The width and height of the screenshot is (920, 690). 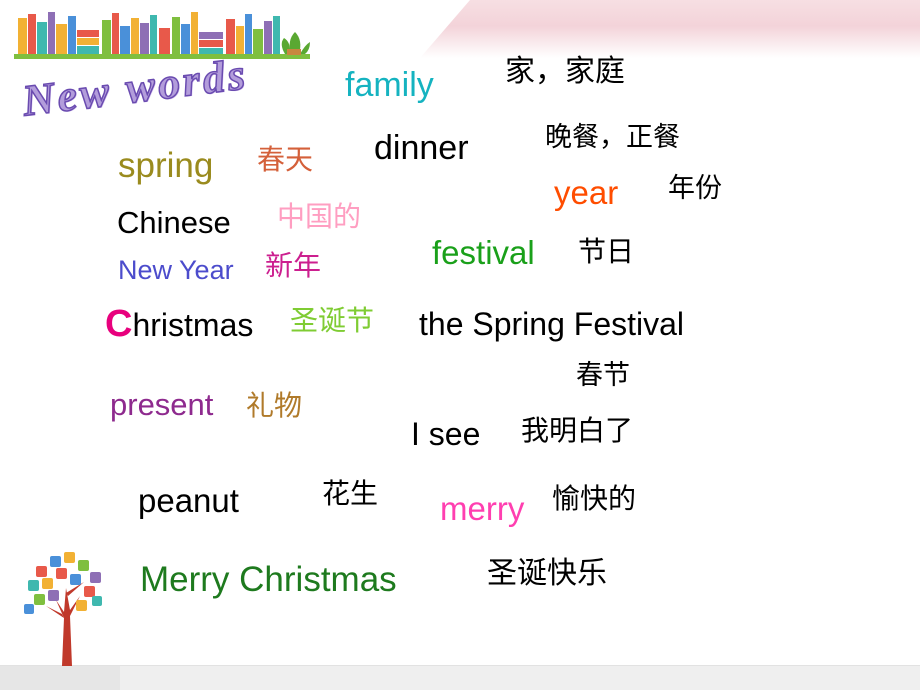 I want to click on word-christmas-rest: hristmas, so click(x=193, y=325).